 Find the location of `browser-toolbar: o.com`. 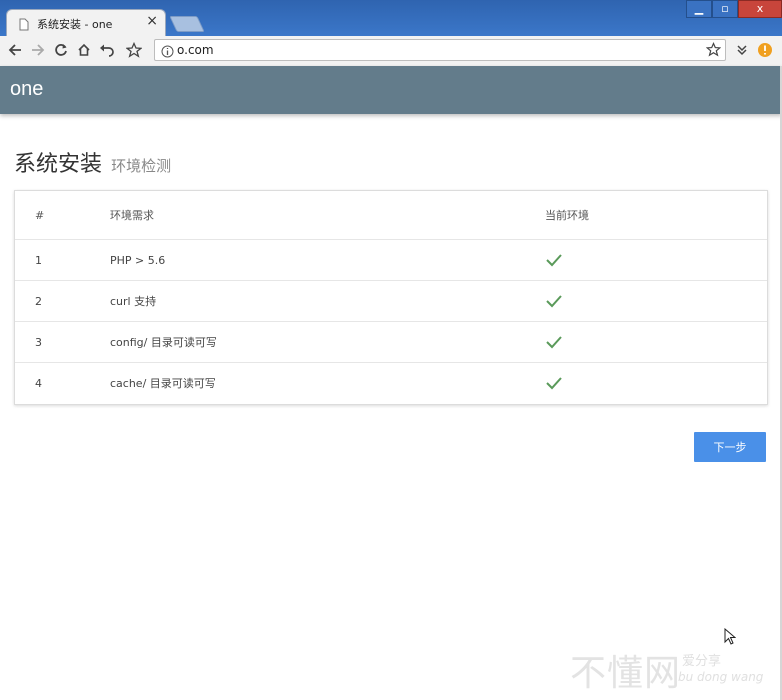

browser-toolbar: o.com is located at coordinates (391, 51).